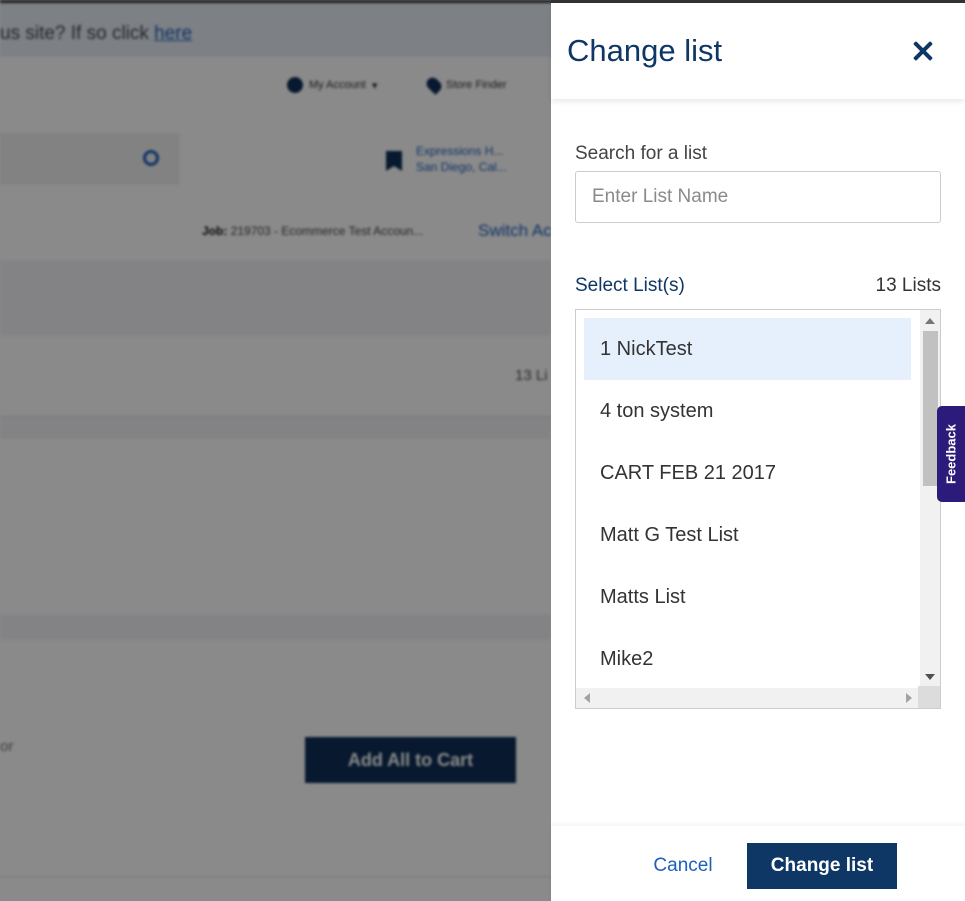 The width and height of the screenshot is (965, 901). I want to click on list-count: 13 Lists, so click(908, 285).